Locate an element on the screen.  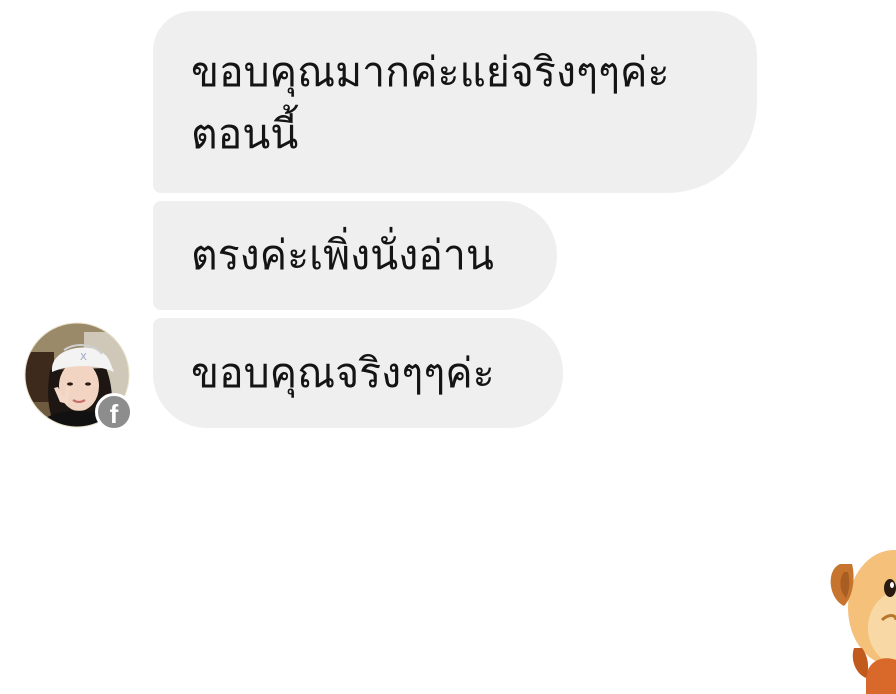
message-text: ตรงค่ะเพิ่งนั่งอ่าน is located at coordinates (342, 255).